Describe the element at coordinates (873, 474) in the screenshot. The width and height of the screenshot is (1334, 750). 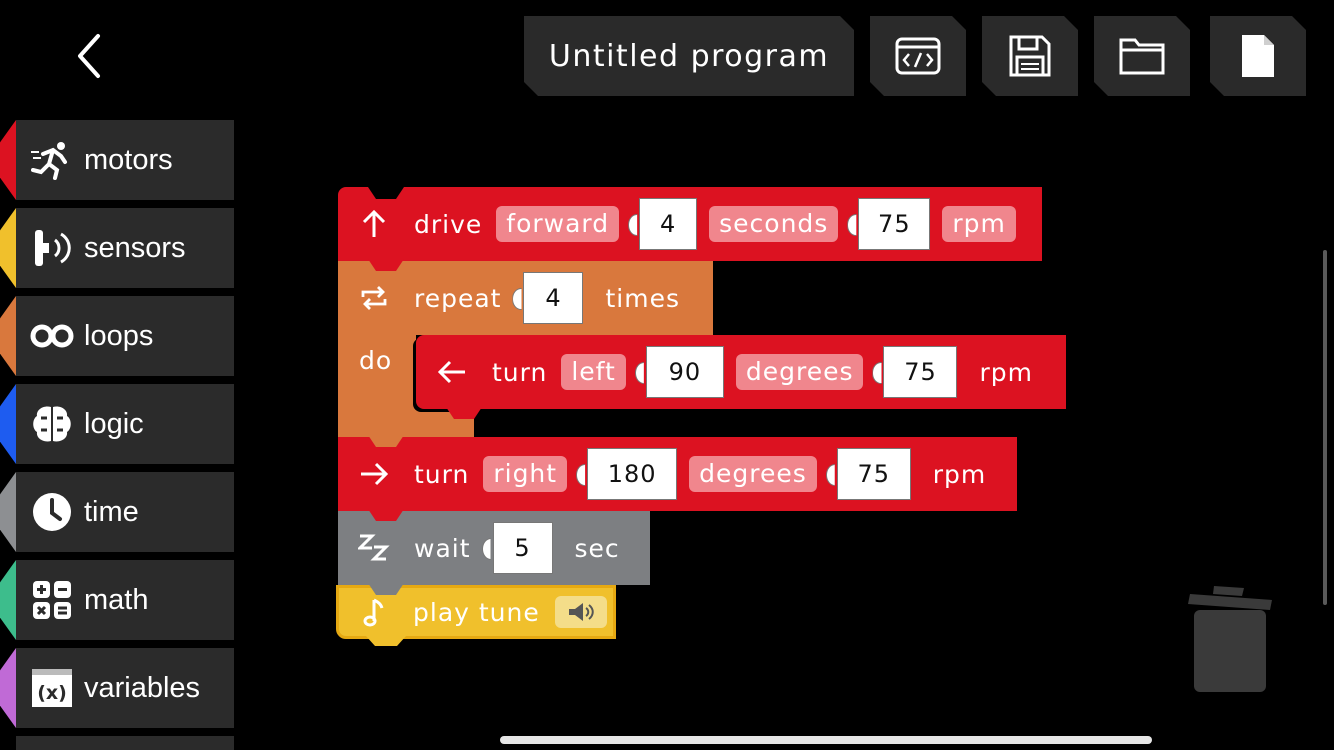
I see `turn-right-speed-input: 75` at that location.